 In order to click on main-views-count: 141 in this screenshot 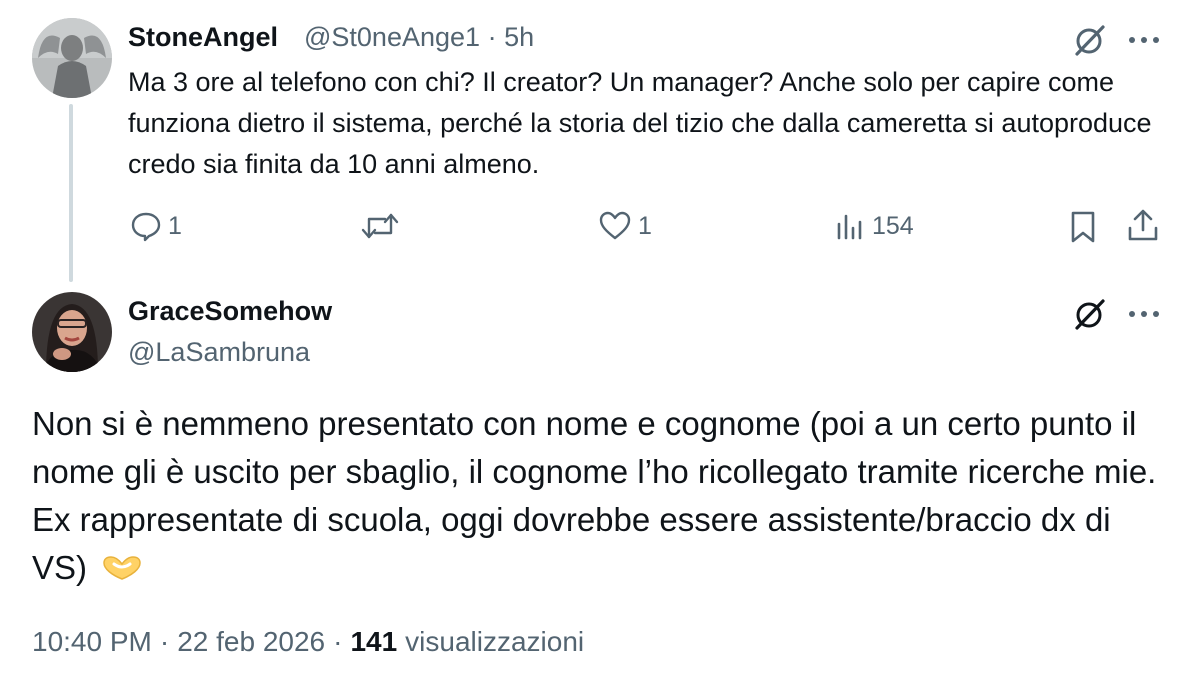, I will do `click(374, 641)`.